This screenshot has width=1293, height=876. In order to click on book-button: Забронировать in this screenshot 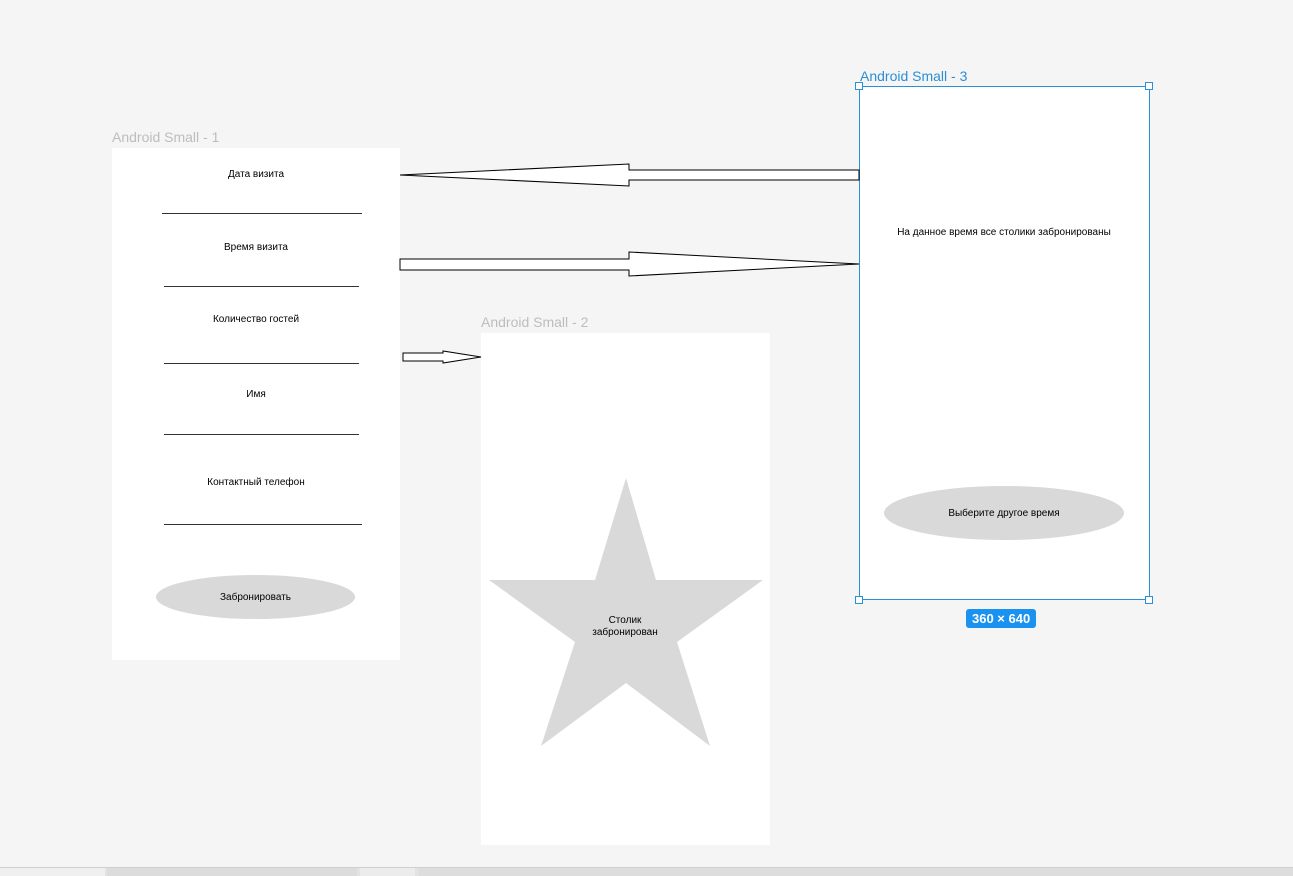, I will do `click(255, 597)`.